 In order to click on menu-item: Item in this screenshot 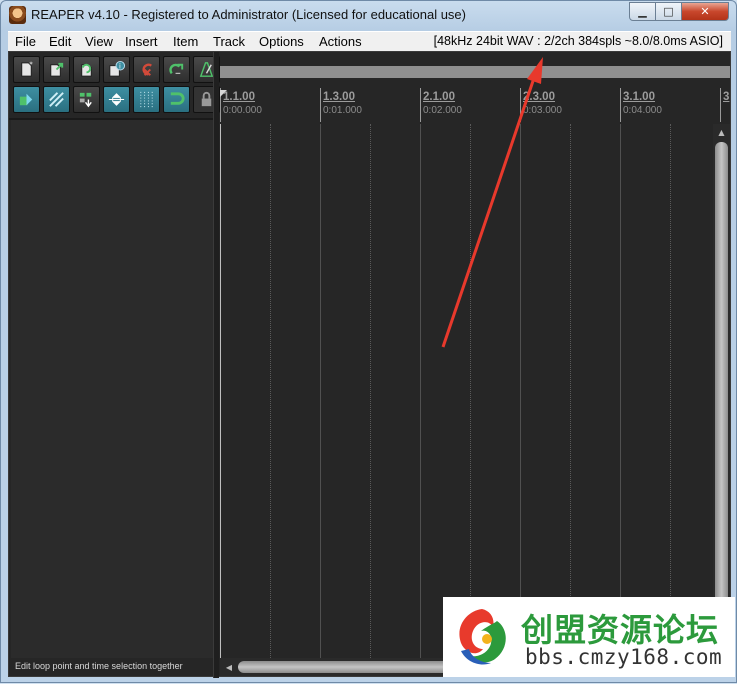, I will do `click(185, 41)`.